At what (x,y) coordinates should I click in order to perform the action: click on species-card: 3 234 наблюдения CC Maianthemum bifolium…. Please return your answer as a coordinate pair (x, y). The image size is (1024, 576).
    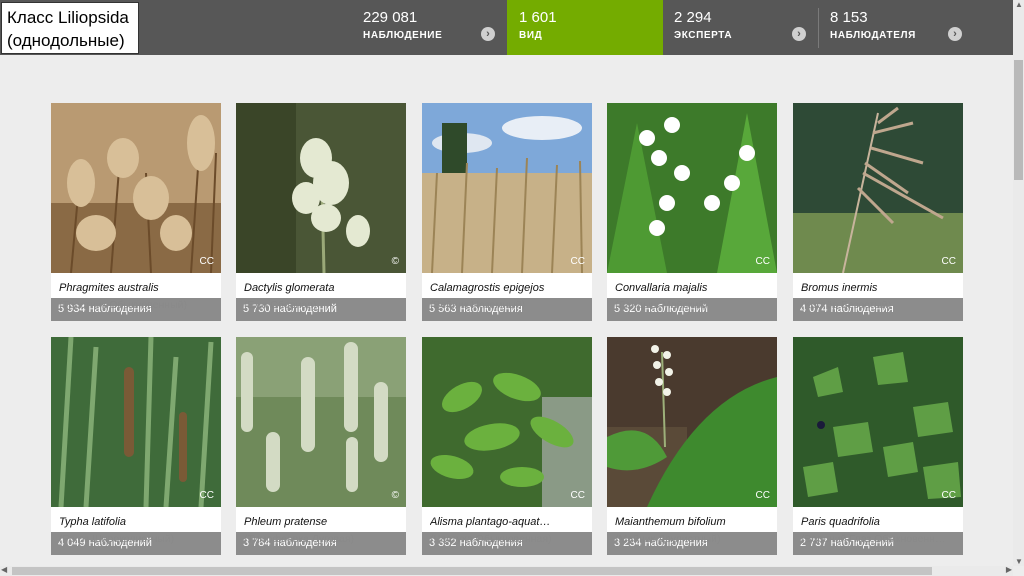
    Looking at the image, I should click on (692, 446).